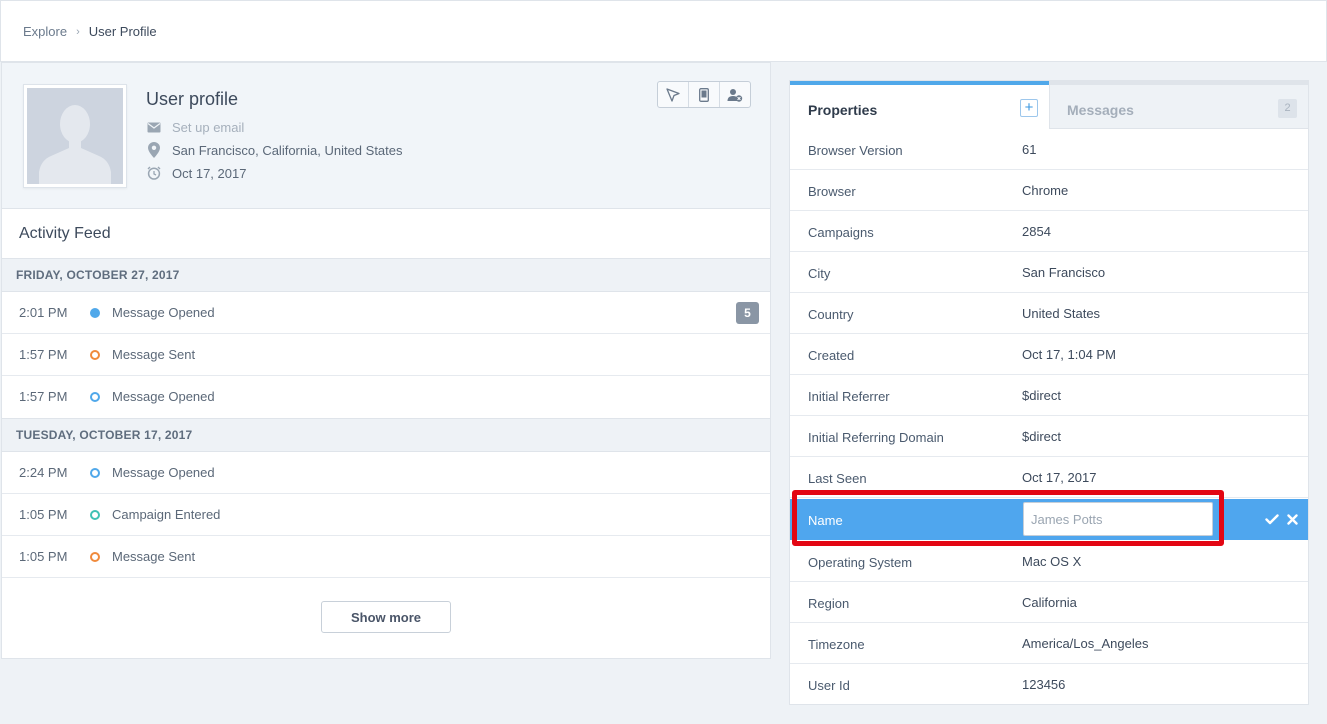 The width and height of the screenshot is (1327, 724). I want to click on property-row: City San Francisco, so click(1049, 272).